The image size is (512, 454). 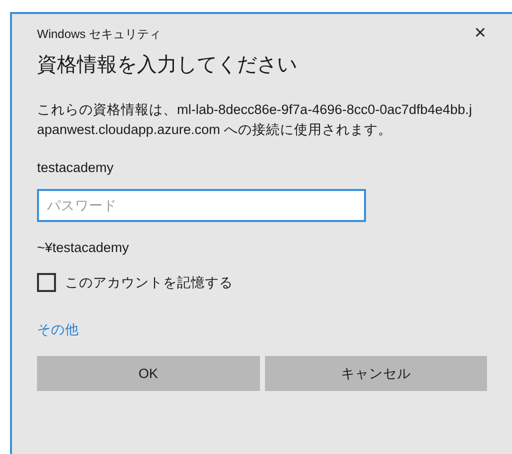 What do you see at coordinates (83, 247) in the screenshot?
I see `domain-label: ~¥testacademy` at bounding box center [83, 247].